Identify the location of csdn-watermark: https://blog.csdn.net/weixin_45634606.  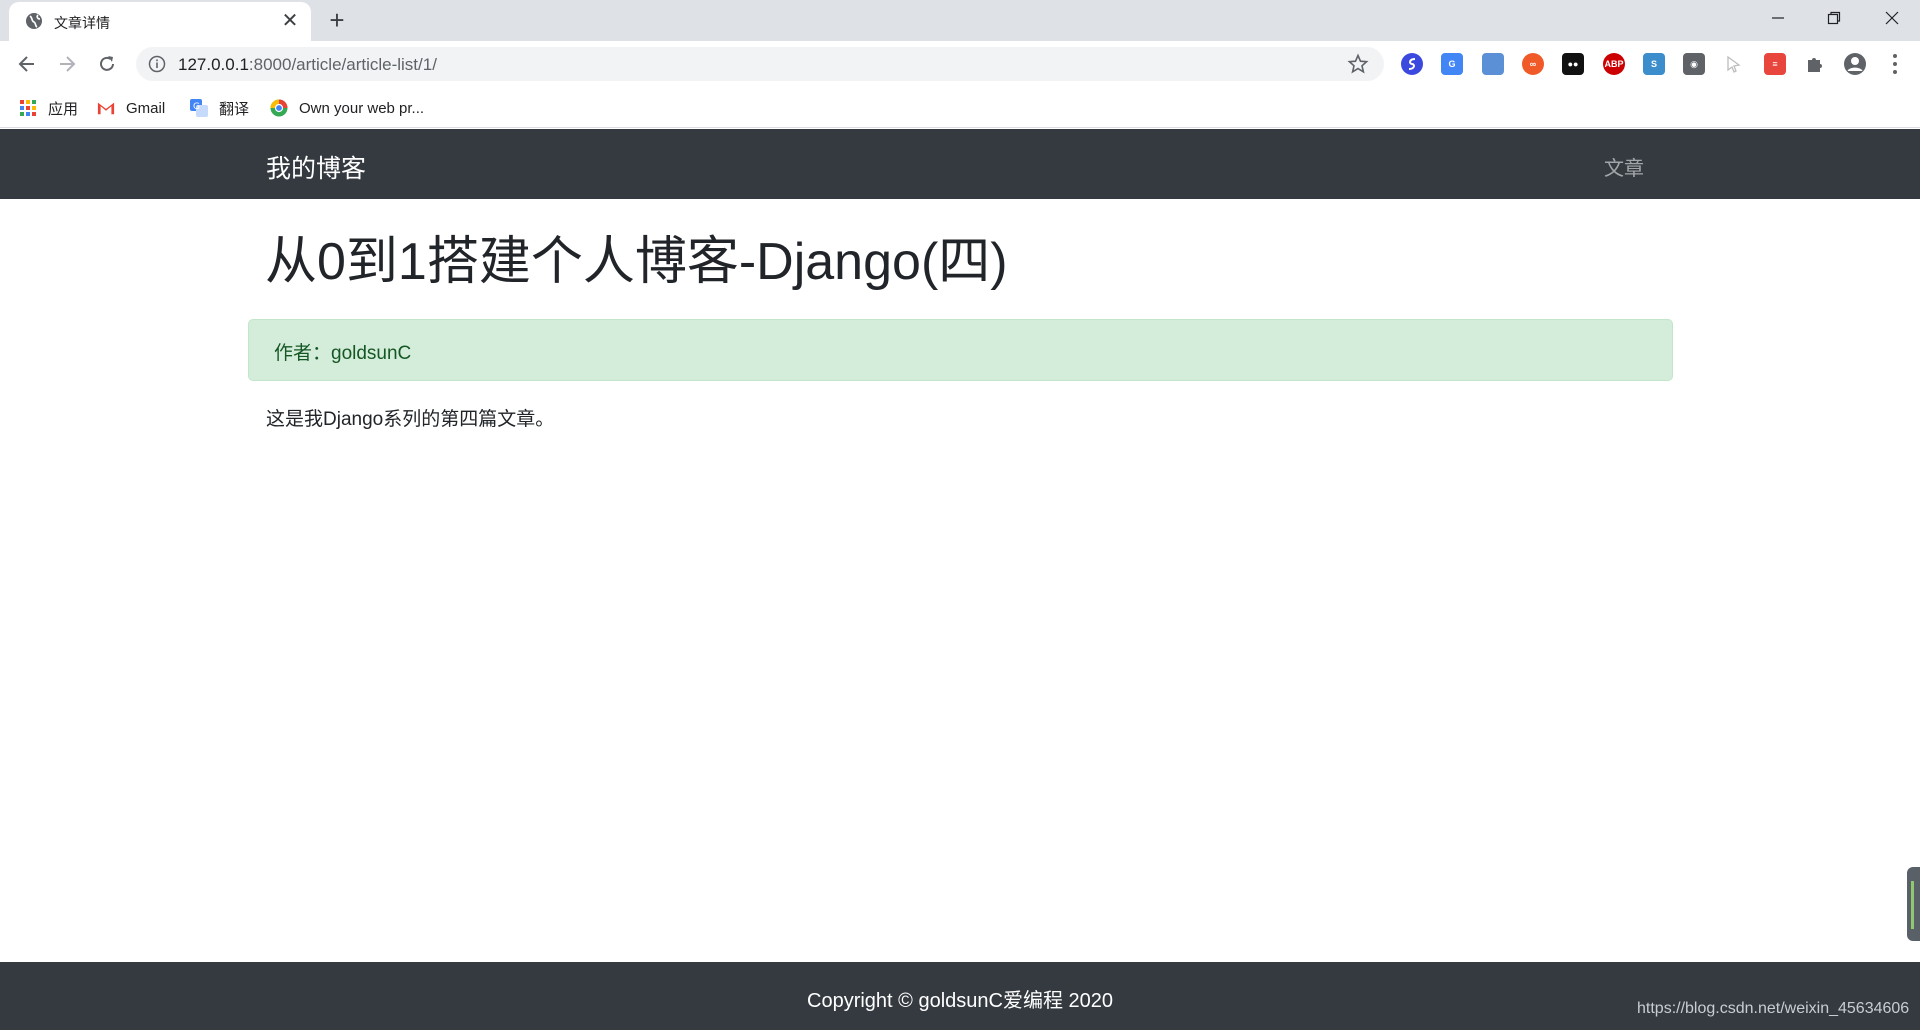
(1773, 1008).